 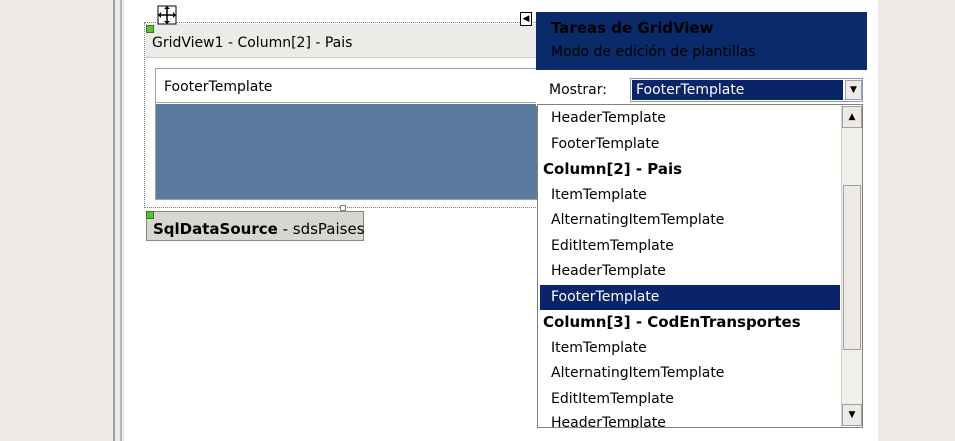 I want to click on move-arrows-icon, so click(x=167, y=15).